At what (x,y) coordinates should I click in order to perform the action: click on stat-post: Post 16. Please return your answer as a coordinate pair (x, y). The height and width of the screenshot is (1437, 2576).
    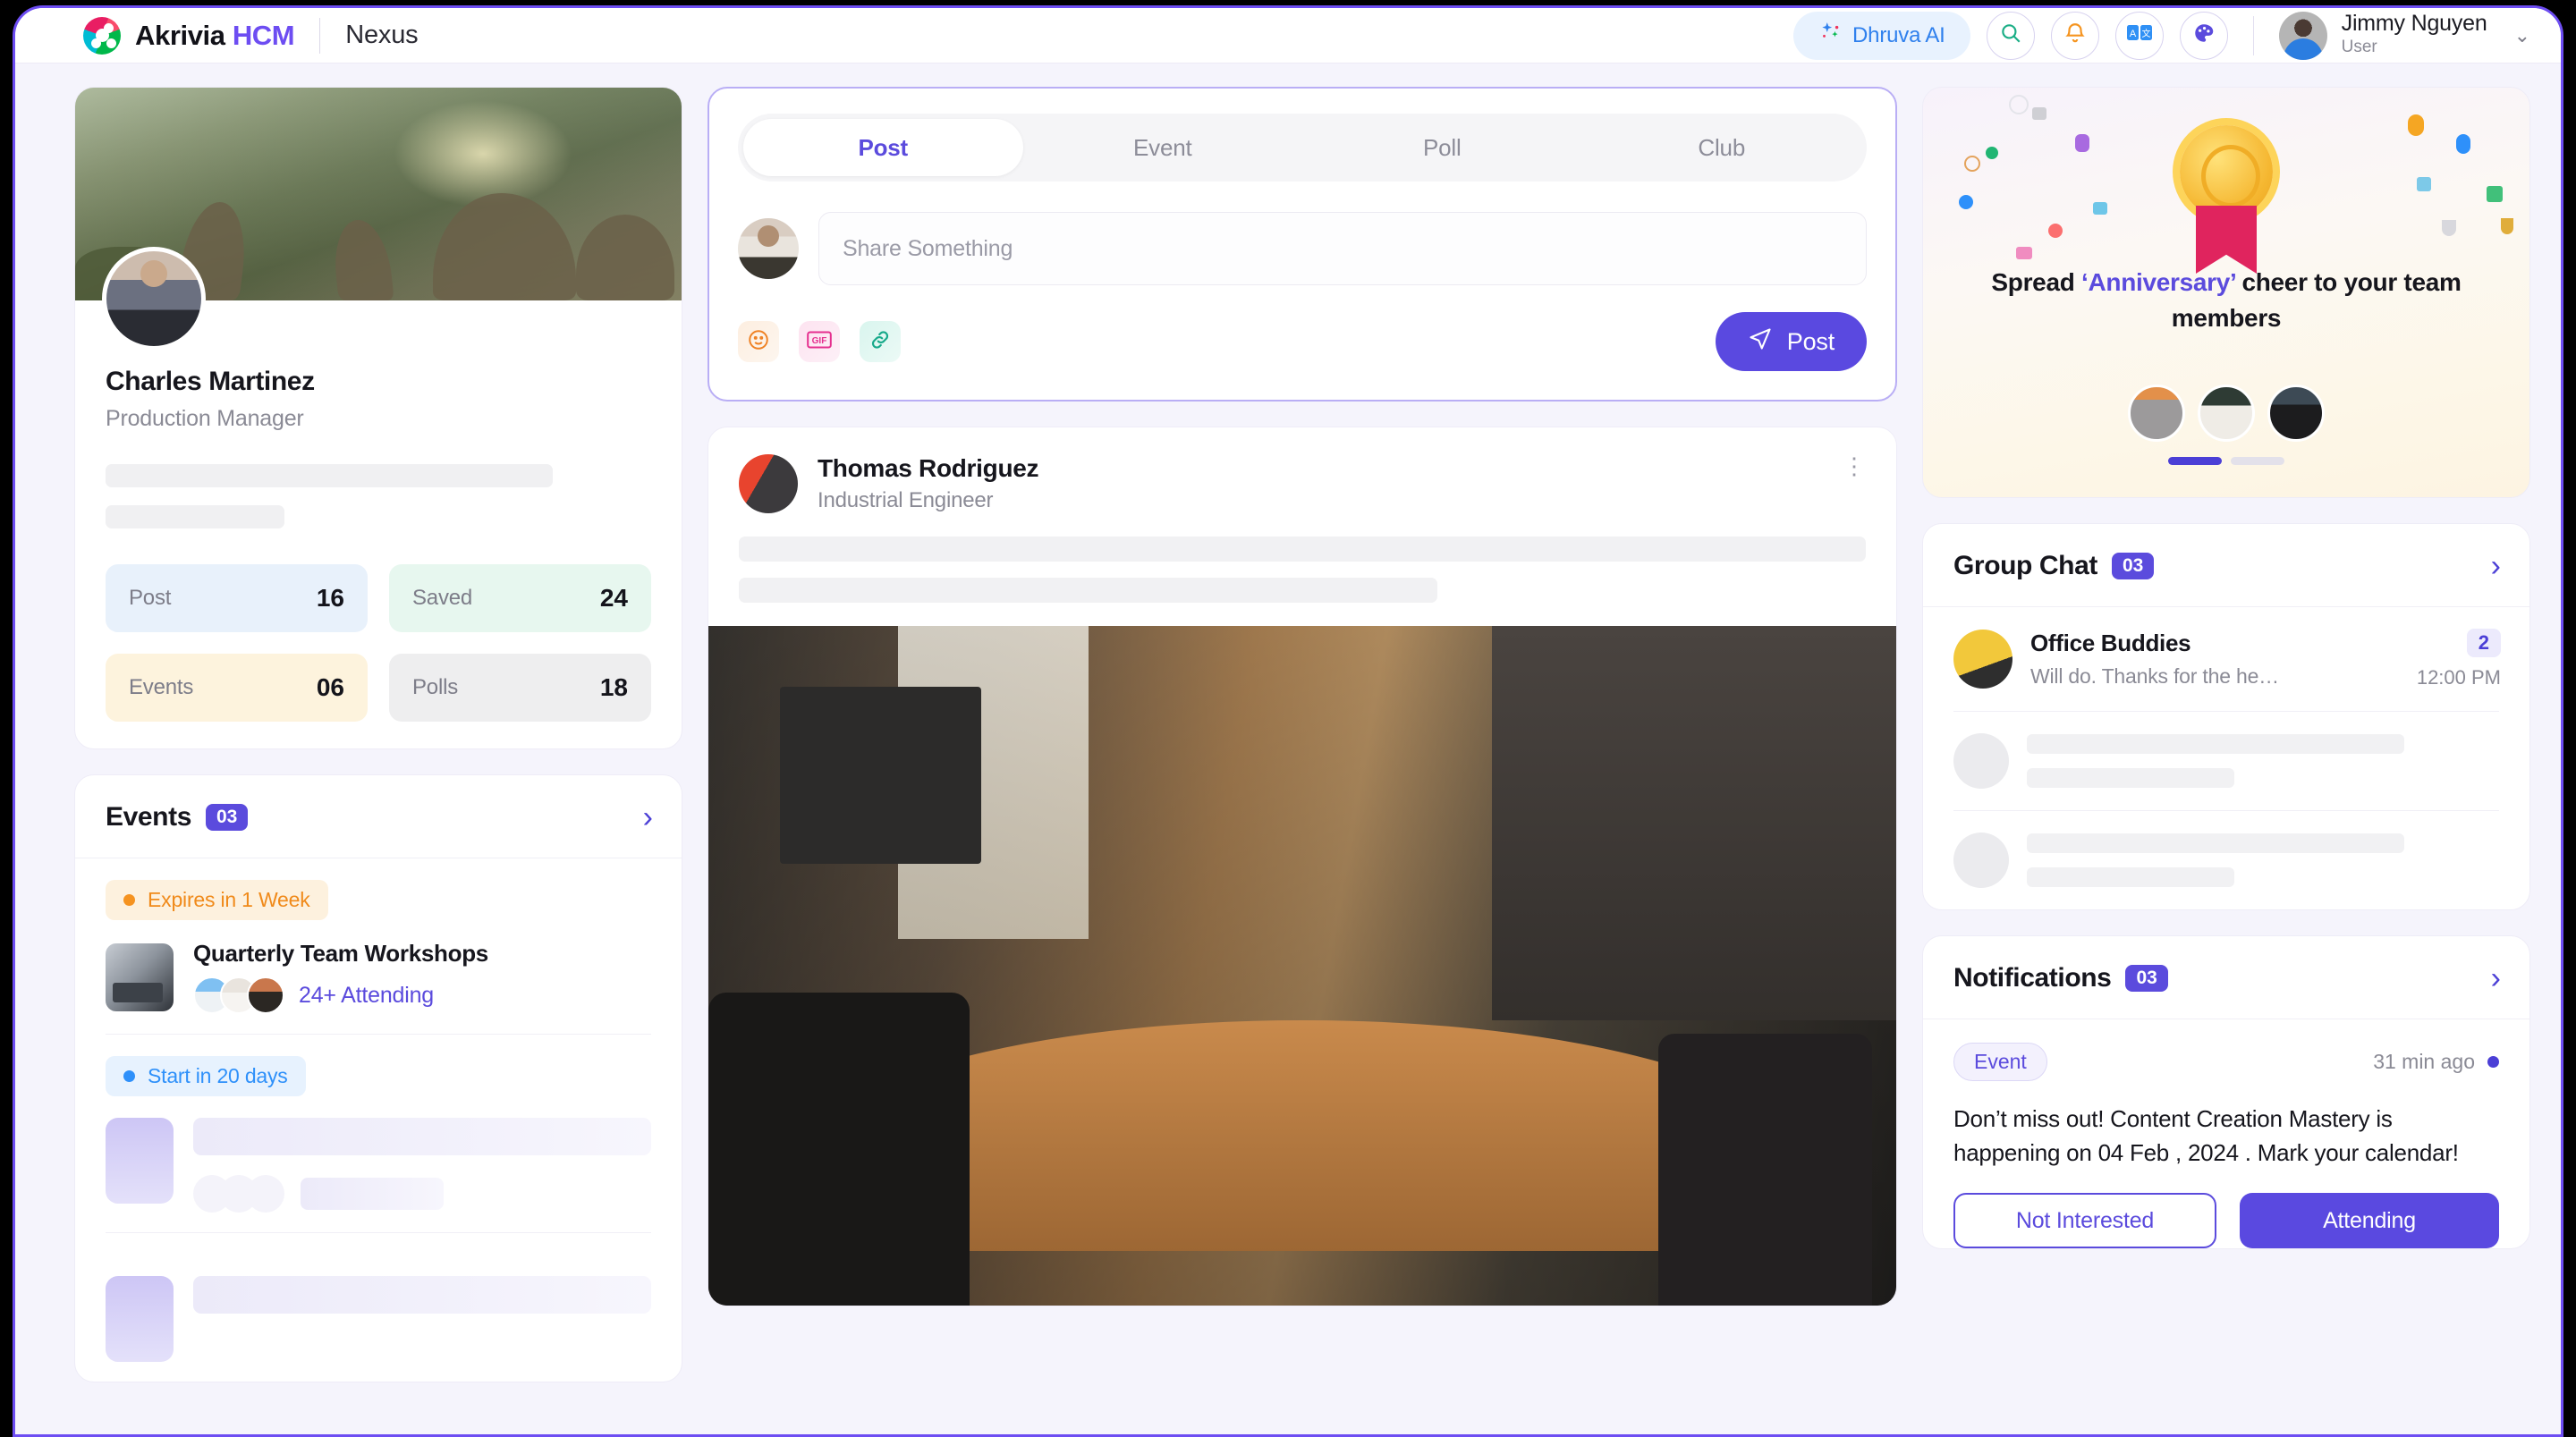
    Looking at the image, I should click on (237, 598).